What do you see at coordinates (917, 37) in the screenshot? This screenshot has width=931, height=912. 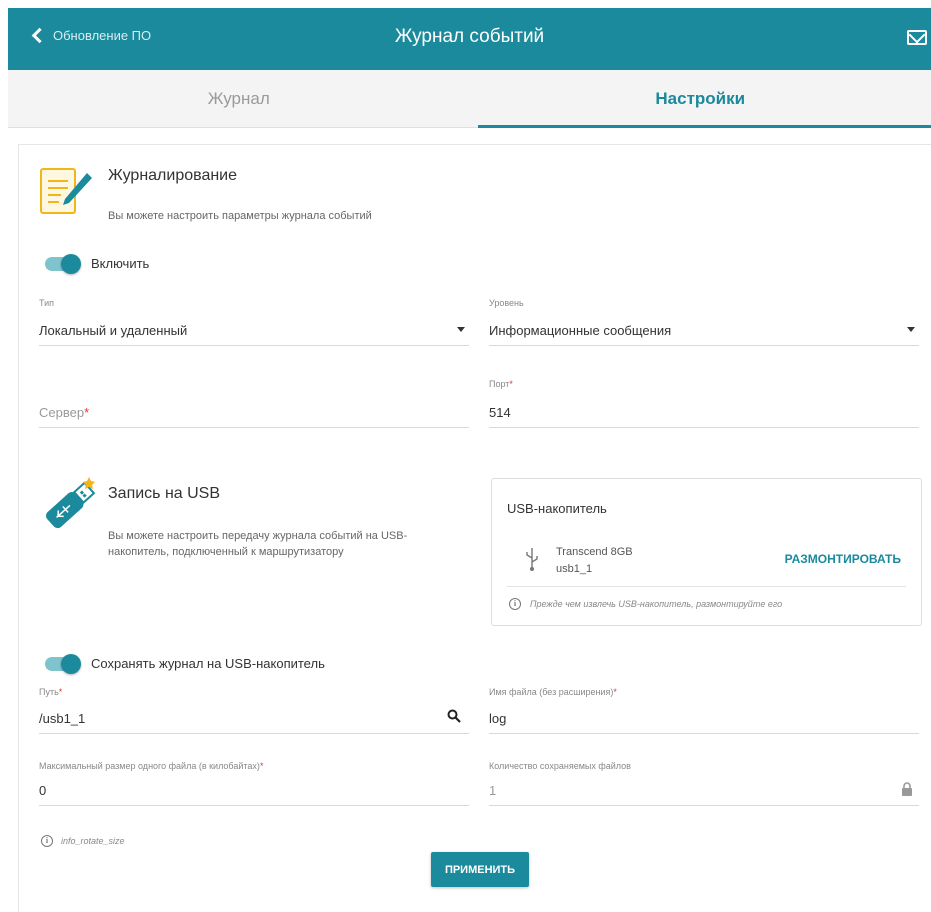 I see `mail-icon` at bounding box center [917, 37].